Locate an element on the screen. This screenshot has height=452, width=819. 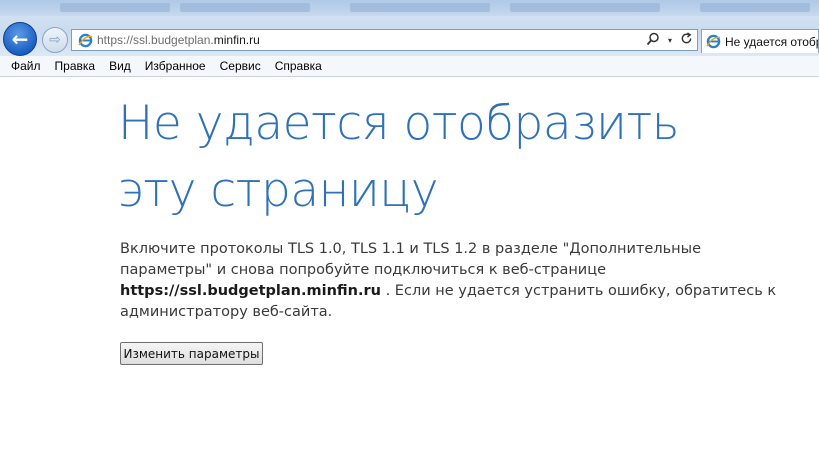
address-tools: ▾ is located at coordinates (671, 40).